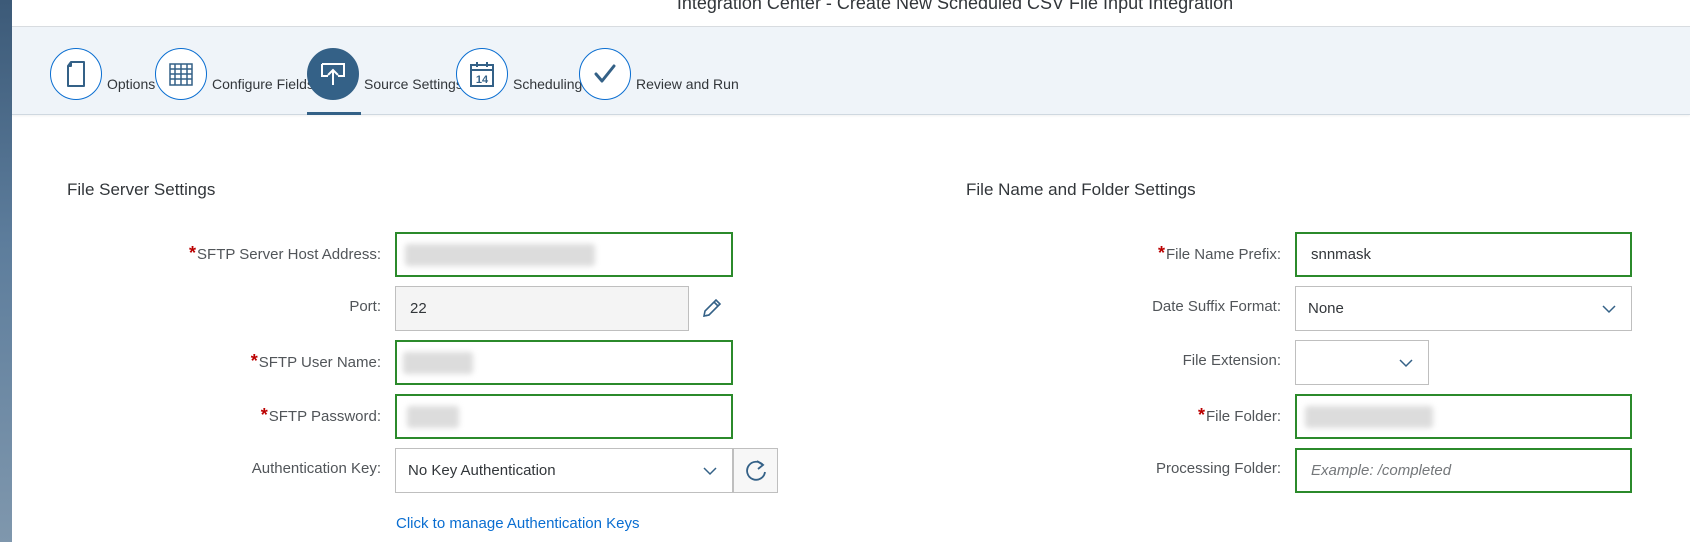 The height and width of the screenshot is (542, 1690). Describe the element at coordinates (365, 306) in the screenshot. I see `port-label: Port:` at that location.